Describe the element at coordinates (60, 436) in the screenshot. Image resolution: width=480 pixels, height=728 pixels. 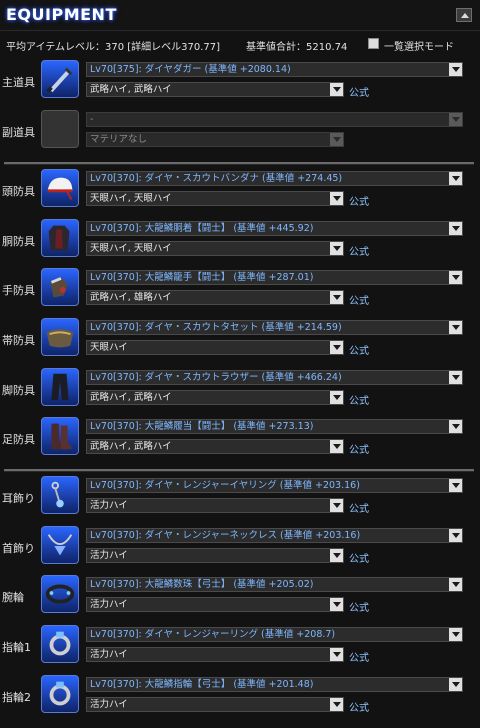
I see `boots-icon` at that location.